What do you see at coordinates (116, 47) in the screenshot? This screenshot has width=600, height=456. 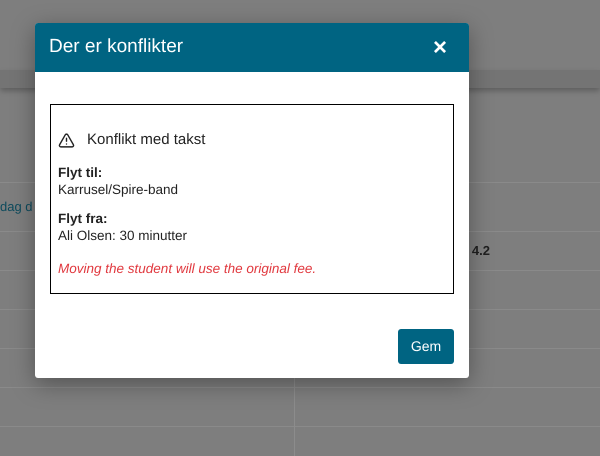 I see `dialog-title: Der er konflikter` at bounding box center [116, 47].